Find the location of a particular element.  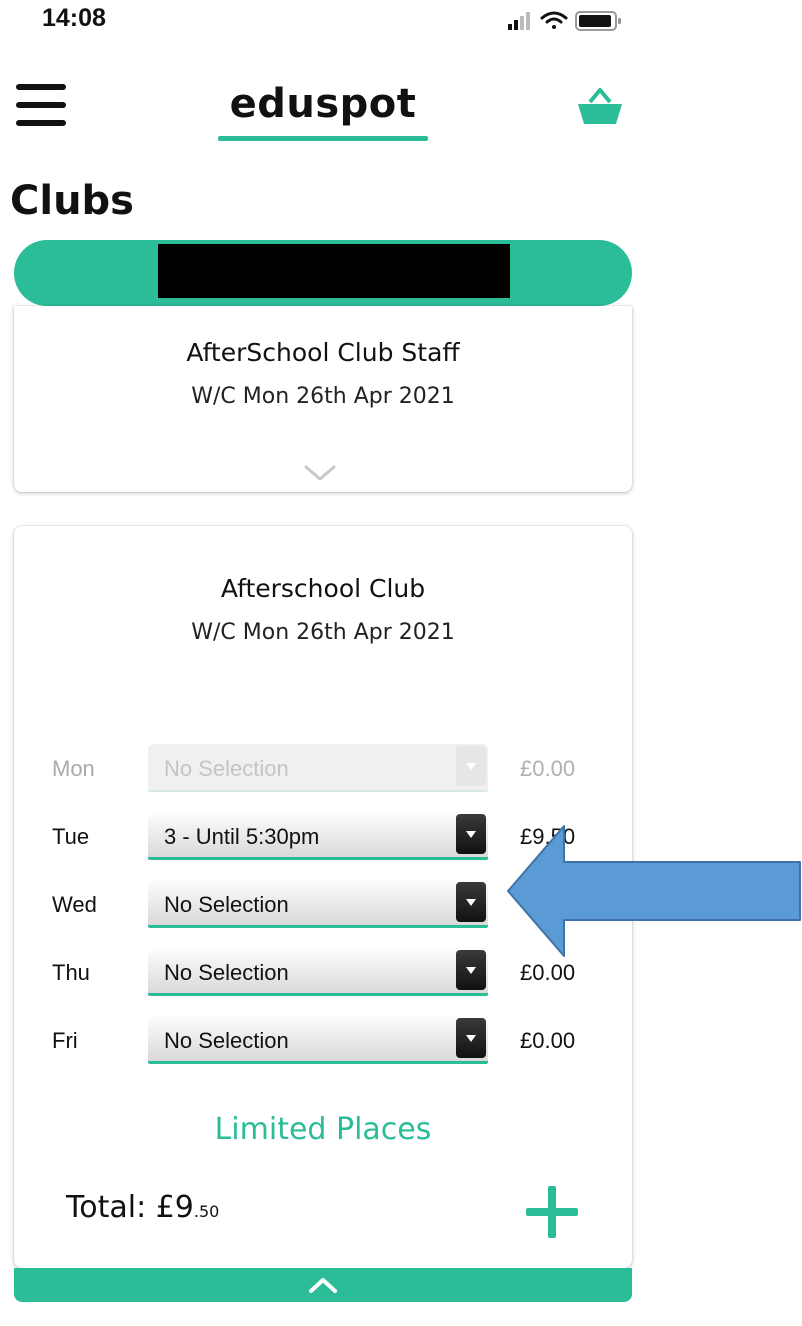

wifi-icon is located at coordinates (554, 20).